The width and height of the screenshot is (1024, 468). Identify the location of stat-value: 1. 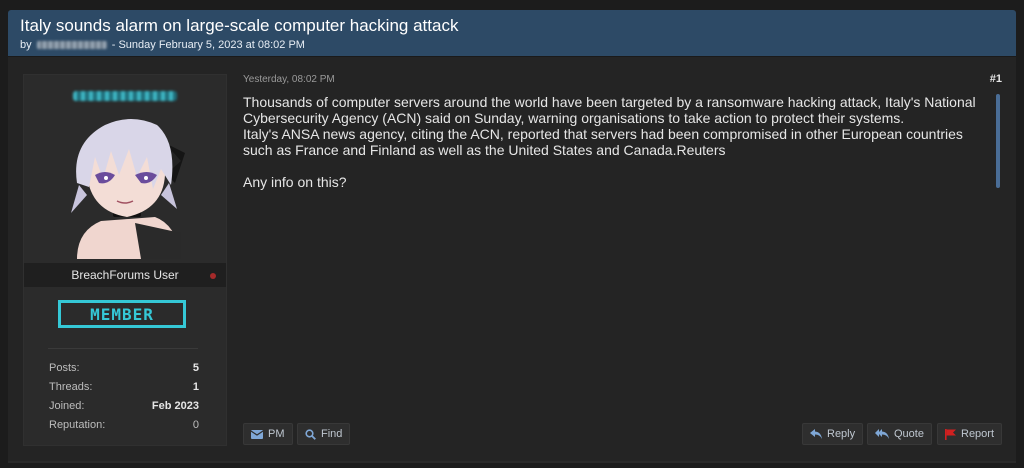
(196, 387).